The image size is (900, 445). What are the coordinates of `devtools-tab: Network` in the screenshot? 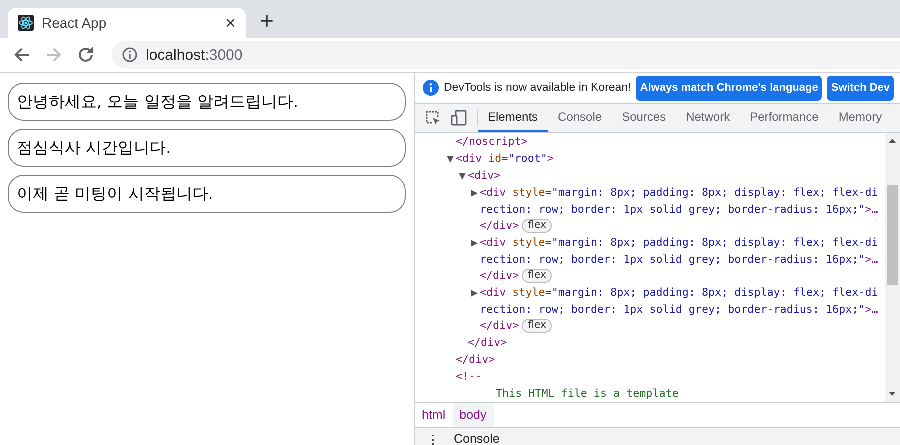 It's located at (708, 118).